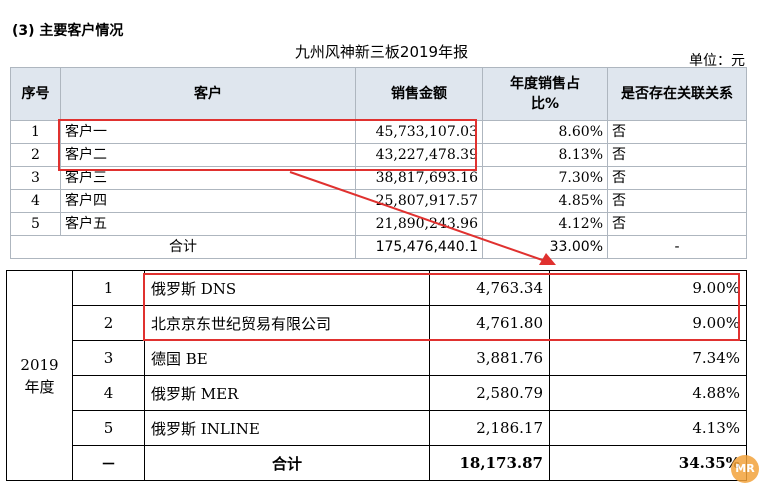 This screenshot has width=763, height=489. What do you see at coordinates (39, 364) in the screenshot?
I see `year-label: 2019` at bounding box center [39, 364].